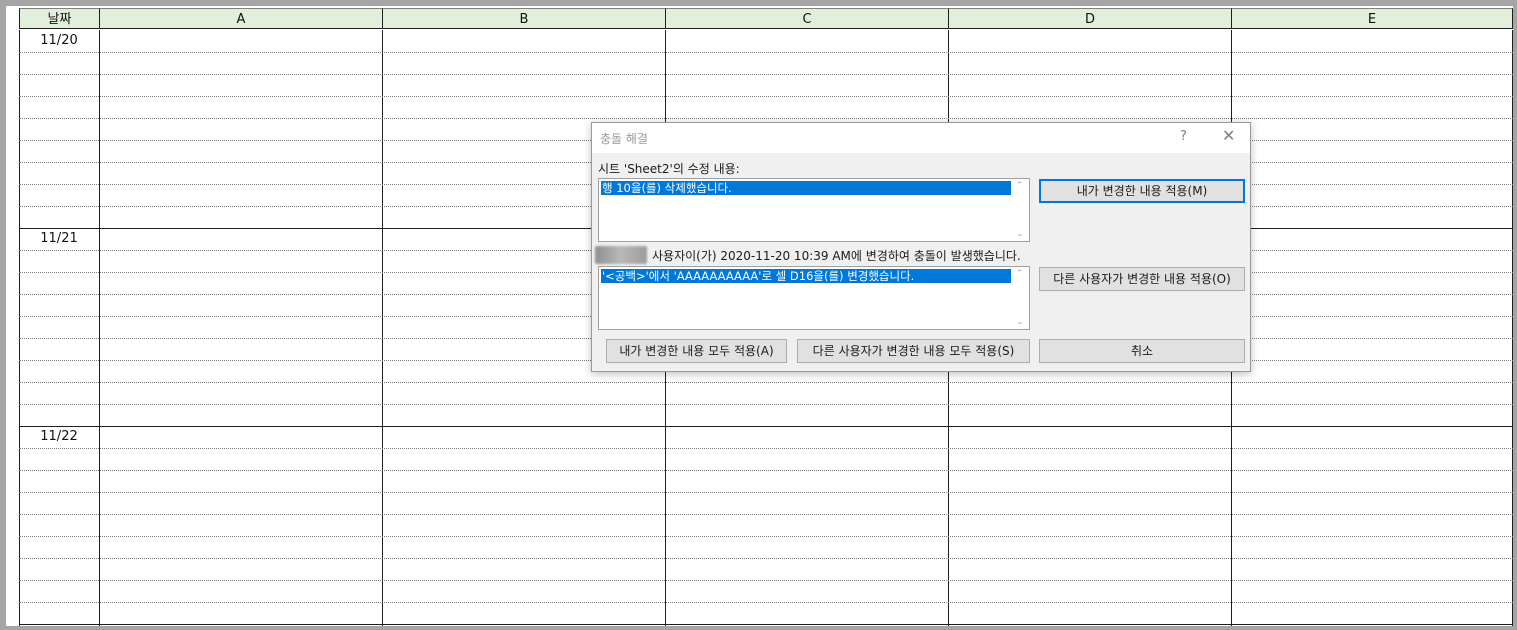 This screenshot has width=1517, height=630. Describe the element at coordinates (806, 276) in the screenshot. I see `other-change-item: '<공백>'에서 'AAAAAAAAAA'로 셀 D16을(를) 변경했습니다.` at that location.